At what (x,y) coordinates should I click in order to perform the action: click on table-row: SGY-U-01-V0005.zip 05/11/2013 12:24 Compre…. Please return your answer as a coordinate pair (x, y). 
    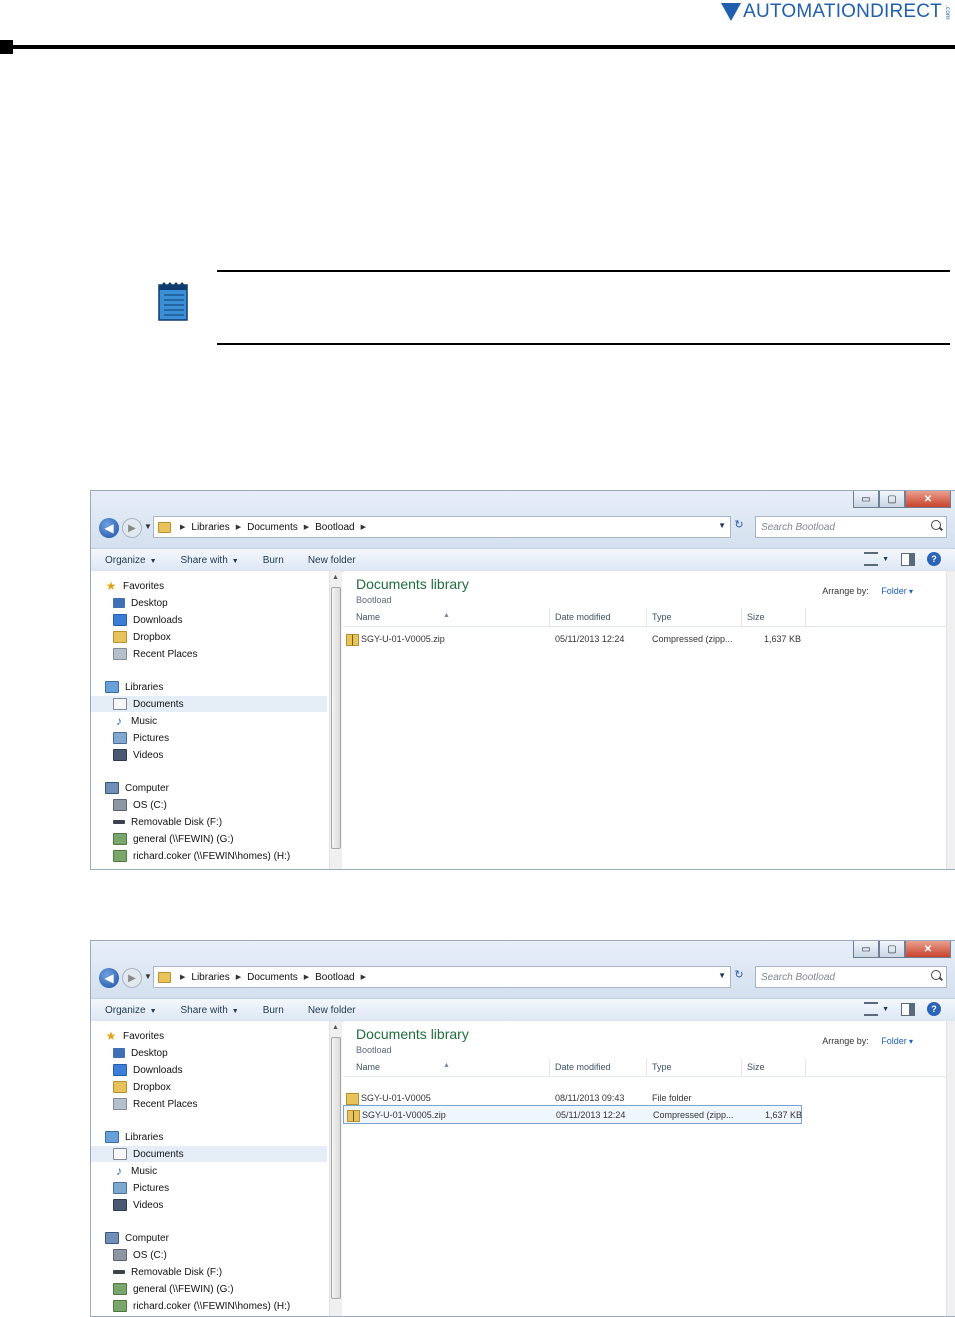
    Looking at the image, I should click on (572, 1114).